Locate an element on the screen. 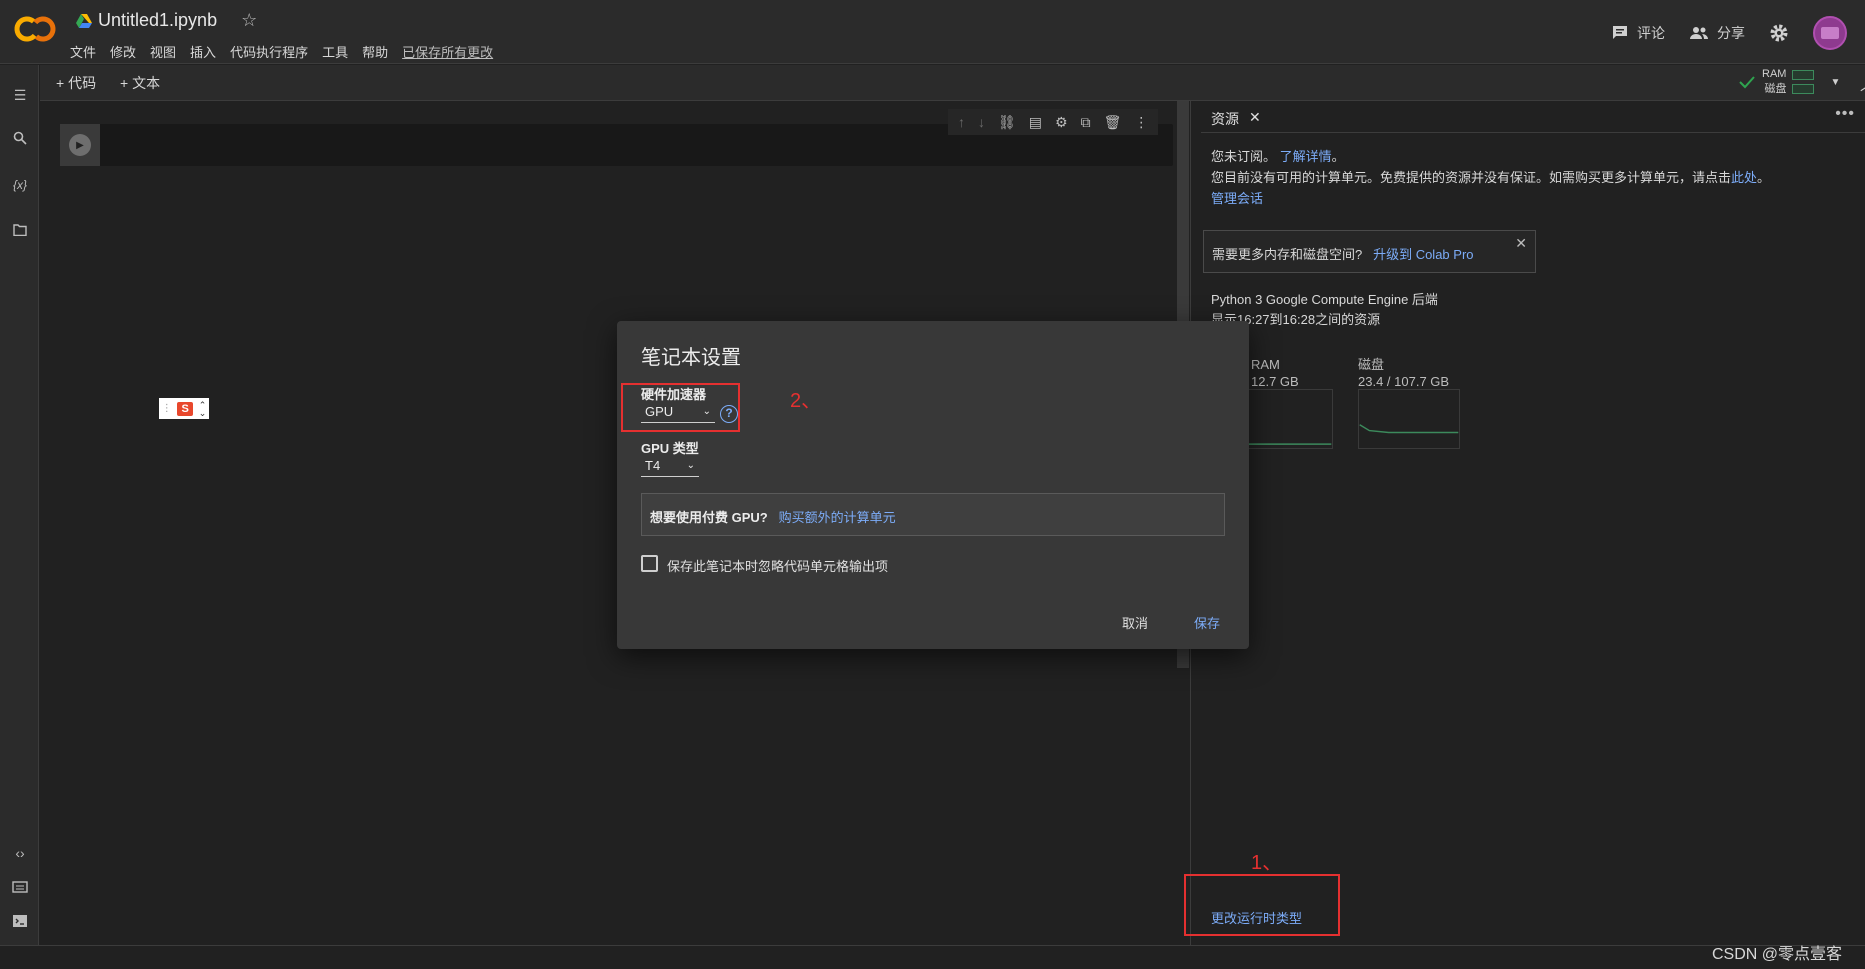  more-horiz-icon: ••• is located at coordinates (1845, 114).